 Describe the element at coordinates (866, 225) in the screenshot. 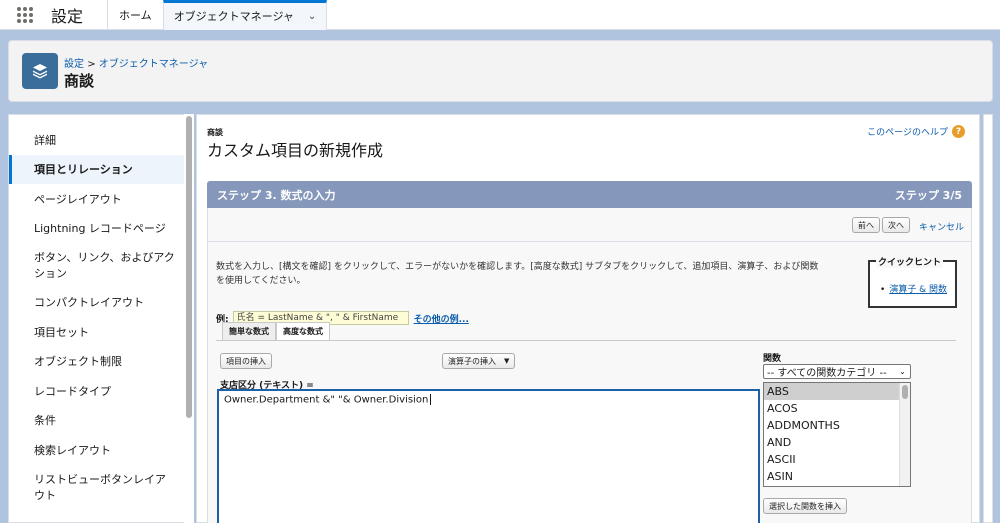

I see `previous-button: 前へ` at that location.